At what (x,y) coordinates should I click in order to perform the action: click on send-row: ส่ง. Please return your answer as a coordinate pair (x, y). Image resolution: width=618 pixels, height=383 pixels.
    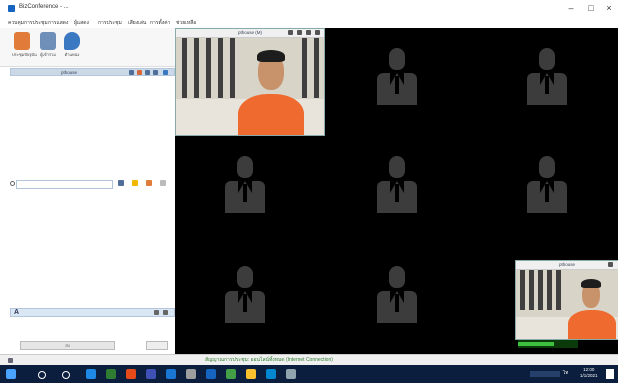
    Looking at the image, I should click on (92, 346).